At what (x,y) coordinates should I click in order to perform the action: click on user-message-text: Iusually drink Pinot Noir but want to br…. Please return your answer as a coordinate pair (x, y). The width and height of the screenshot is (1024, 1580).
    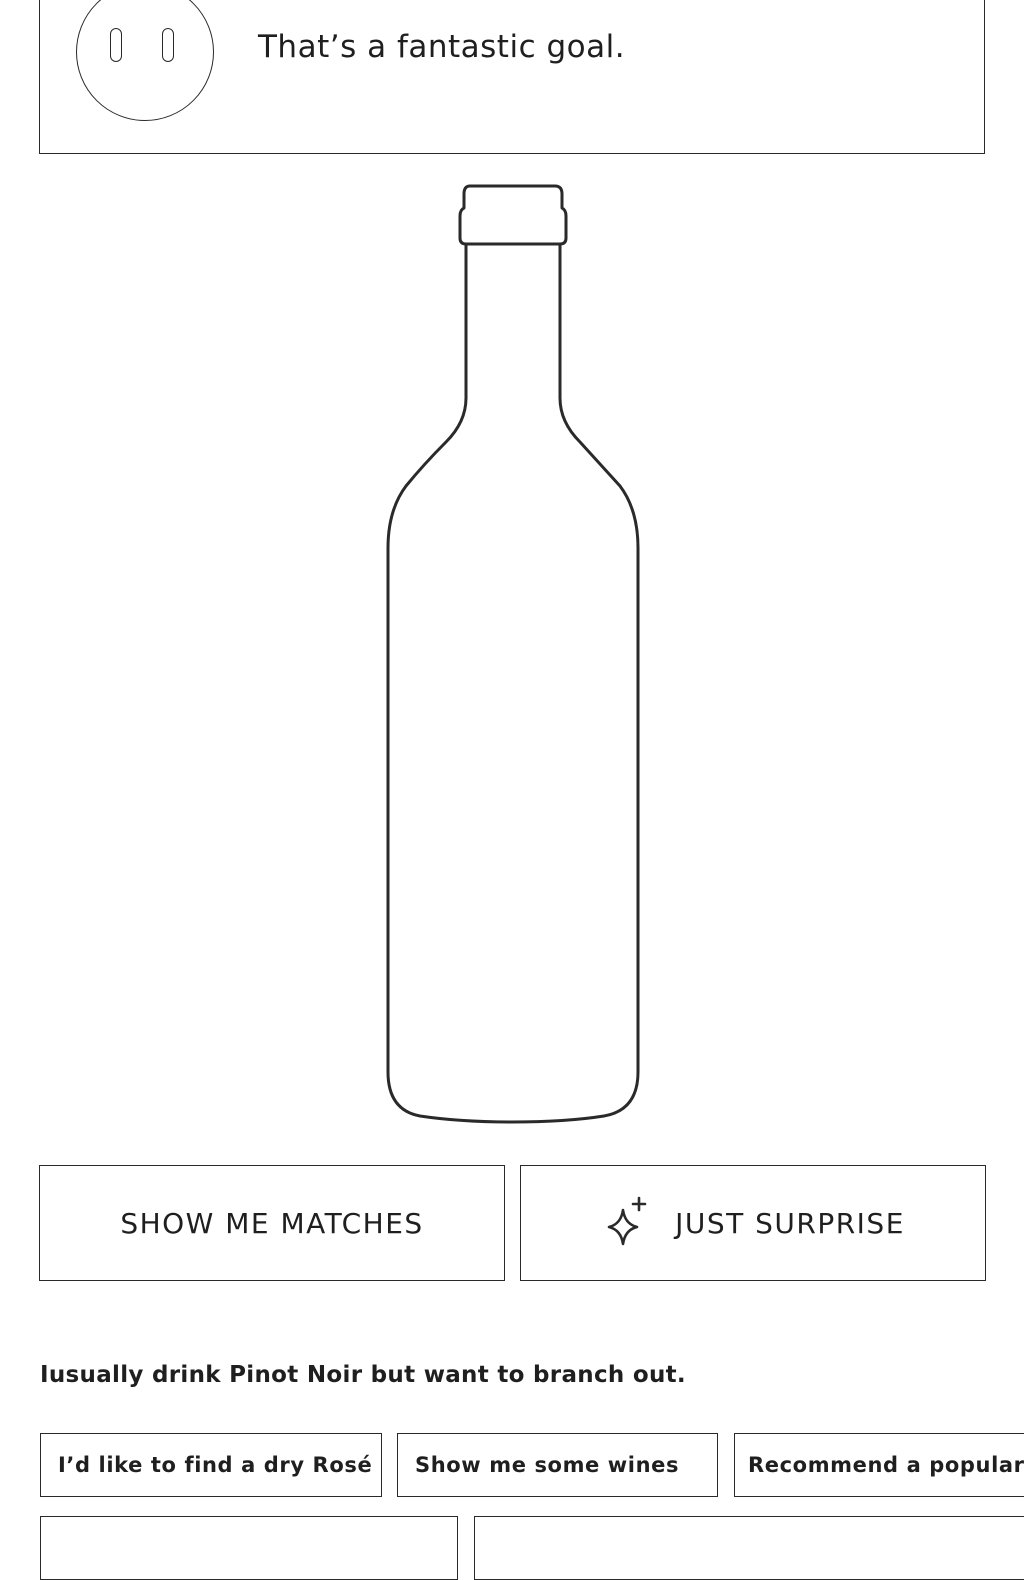
    Looking at the image, I should click on (363, 1375).